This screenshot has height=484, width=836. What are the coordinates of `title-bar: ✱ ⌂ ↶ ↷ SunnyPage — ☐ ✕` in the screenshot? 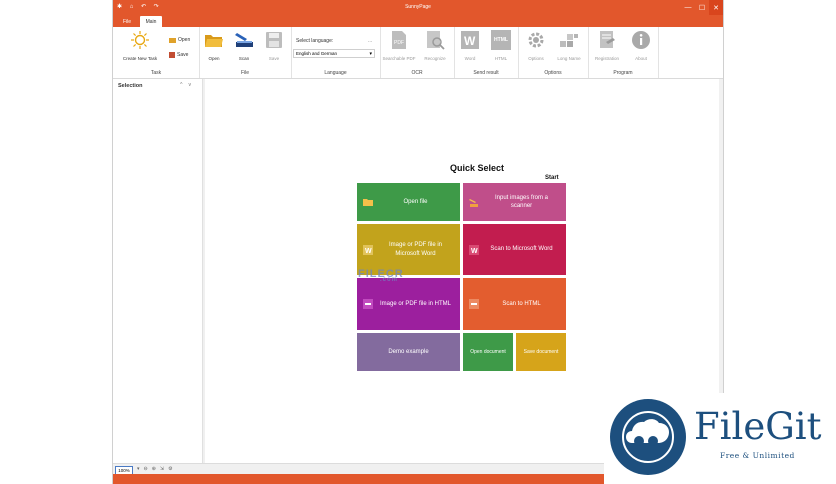 It's located at (418, 7).